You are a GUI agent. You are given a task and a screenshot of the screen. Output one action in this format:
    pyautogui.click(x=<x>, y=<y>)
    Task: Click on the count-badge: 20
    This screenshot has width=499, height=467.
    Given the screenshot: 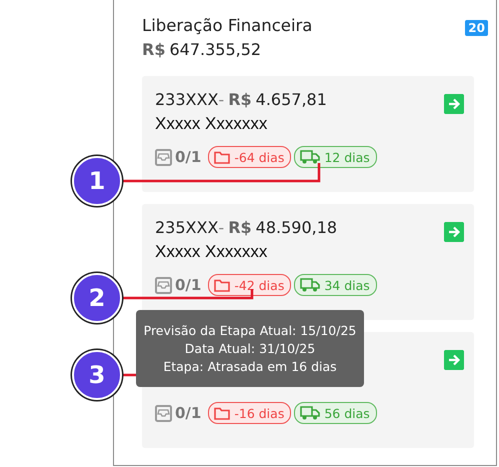 What is the action you would take?
    pyautogui.click(x=476, y=28)
    